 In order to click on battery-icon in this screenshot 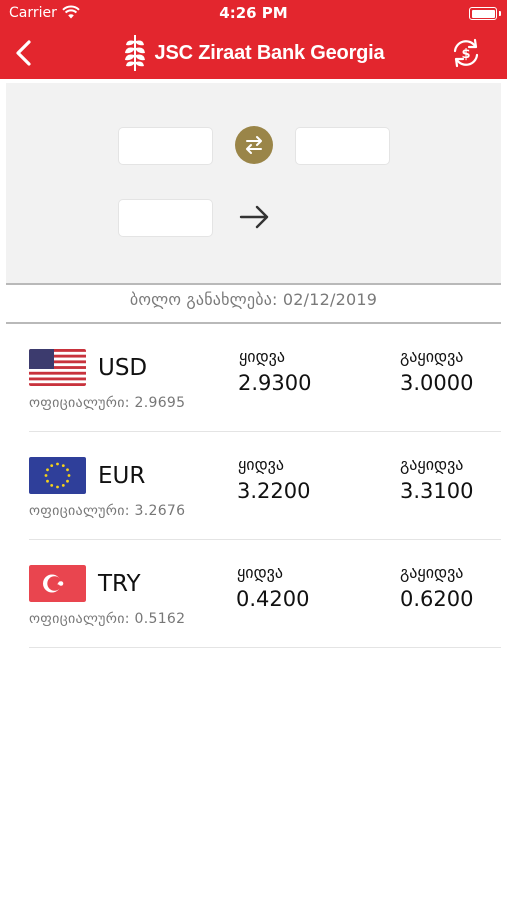, I will do `click(485, 13)`.